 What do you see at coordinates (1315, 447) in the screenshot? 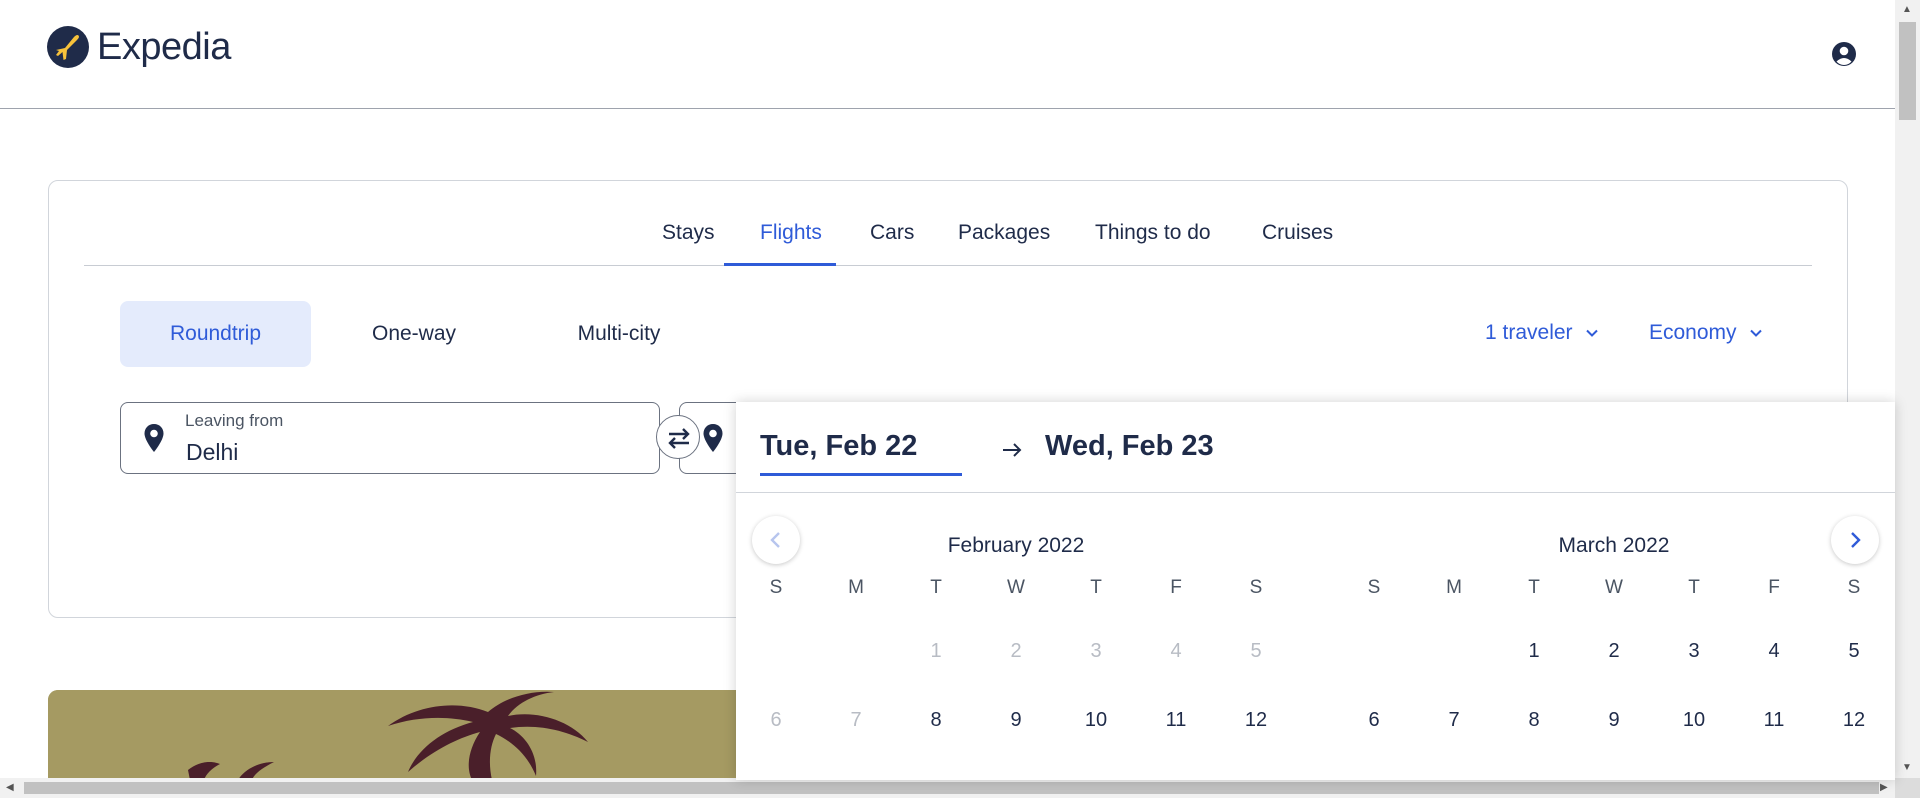
I see `date-picker-header: Tue, Feb 22 Wed, Feb 23` at bounding box center [1315, 447].